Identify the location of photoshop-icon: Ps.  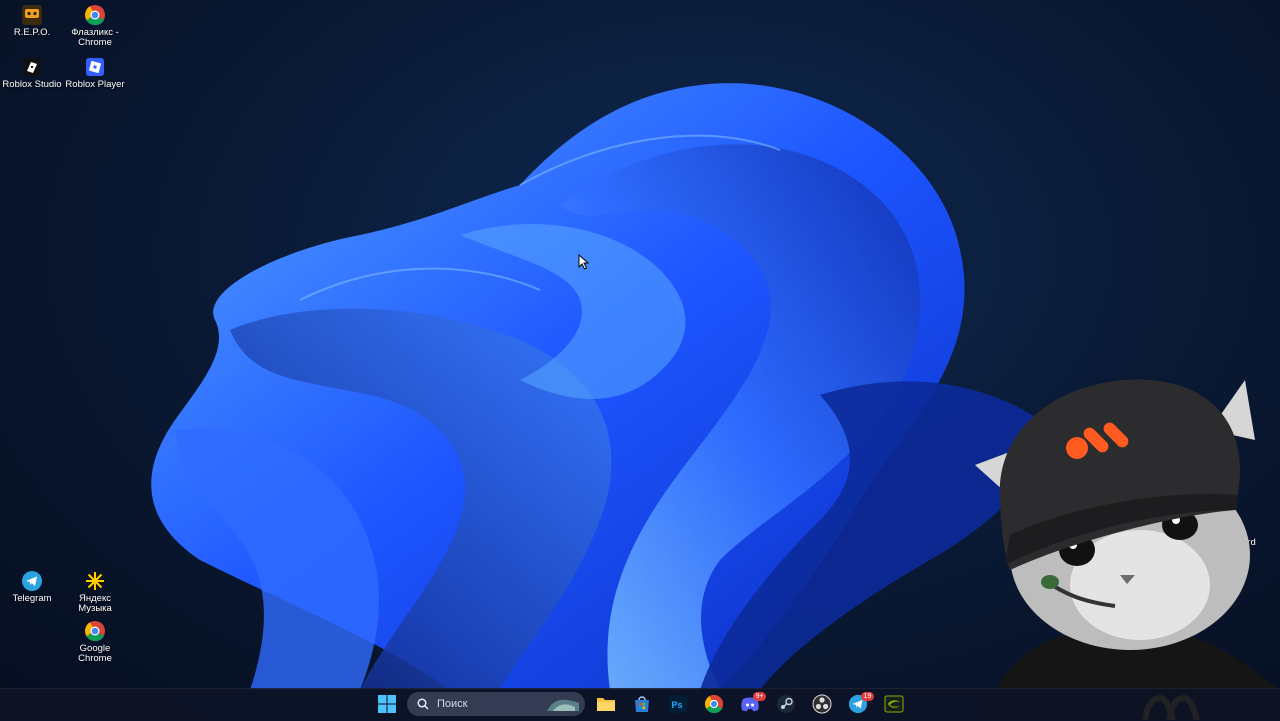
(678, 704).